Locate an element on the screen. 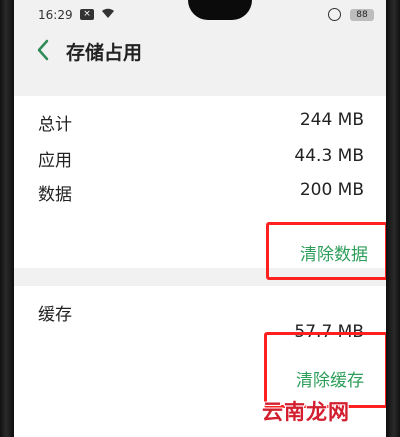 The width and height of the screenshot is (400, 437). title-bar: 存储占用 is located at coordinates (200, 53).